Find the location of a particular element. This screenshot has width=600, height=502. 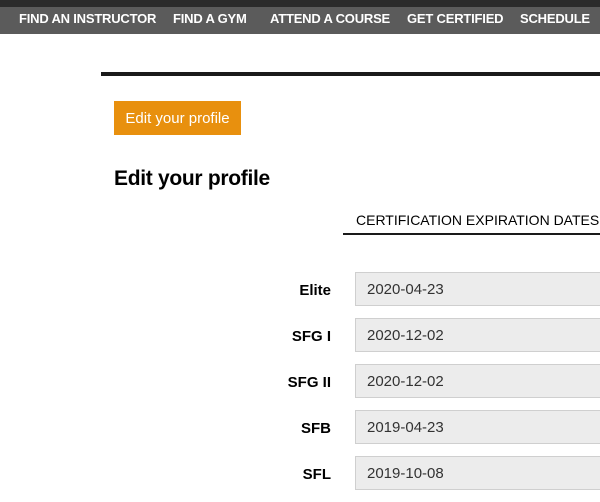

cert-label-sfl: SFL is located at coordinates (316, 474).